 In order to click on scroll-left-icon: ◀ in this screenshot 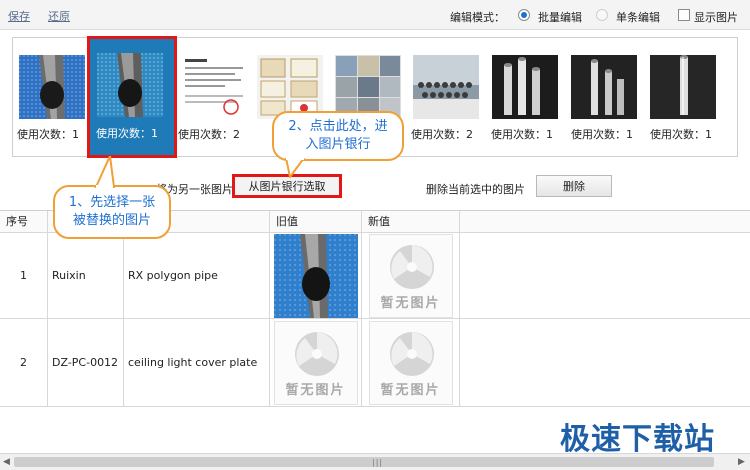, I will do `click(6, 462)`.